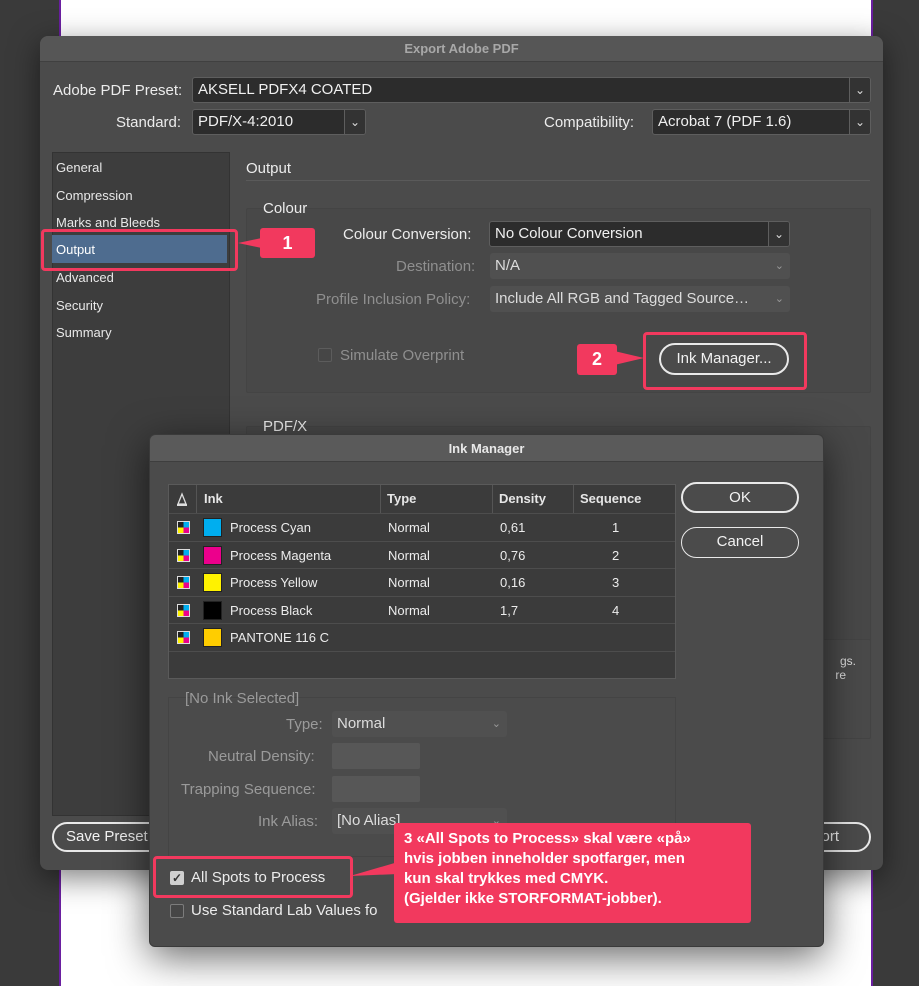 Image resolution: width=919 pixels, height=986 pixels. Describe the element at coordinates (274, 582) in the screenshot. I see `ink-name: Process Yellow` at that location.